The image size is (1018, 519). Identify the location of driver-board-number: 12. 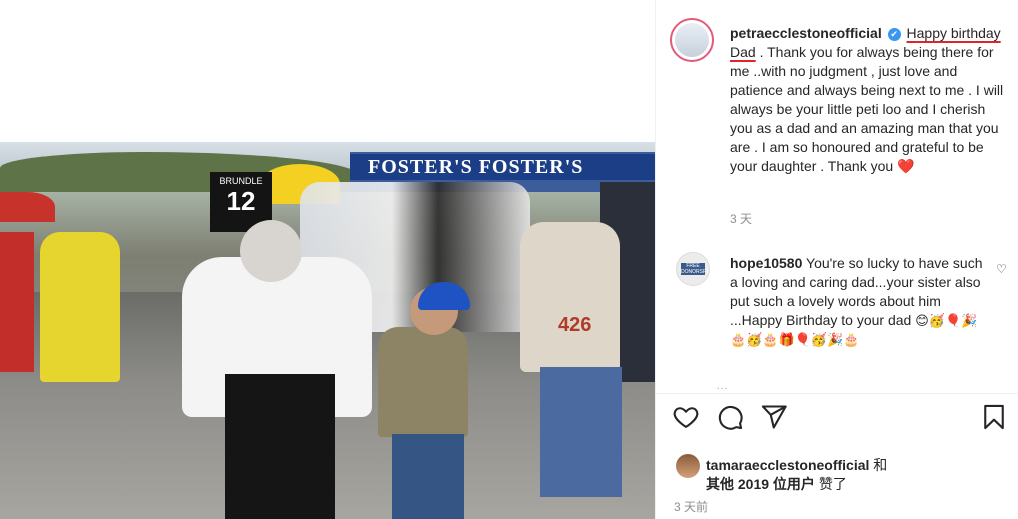
(241, 201).